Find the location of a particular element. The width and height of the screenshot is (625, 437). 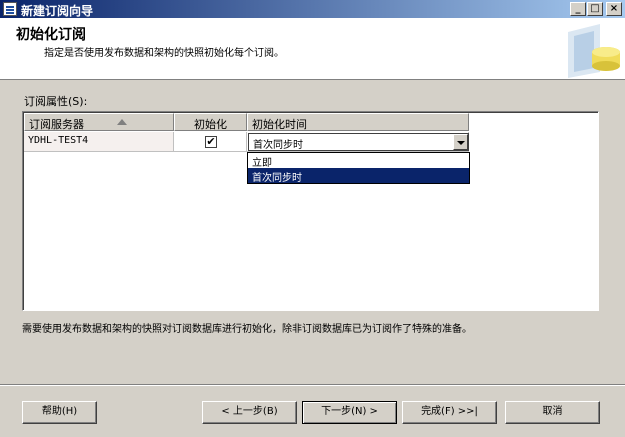

wizard-app-icon is located at coordinates (10, 9).